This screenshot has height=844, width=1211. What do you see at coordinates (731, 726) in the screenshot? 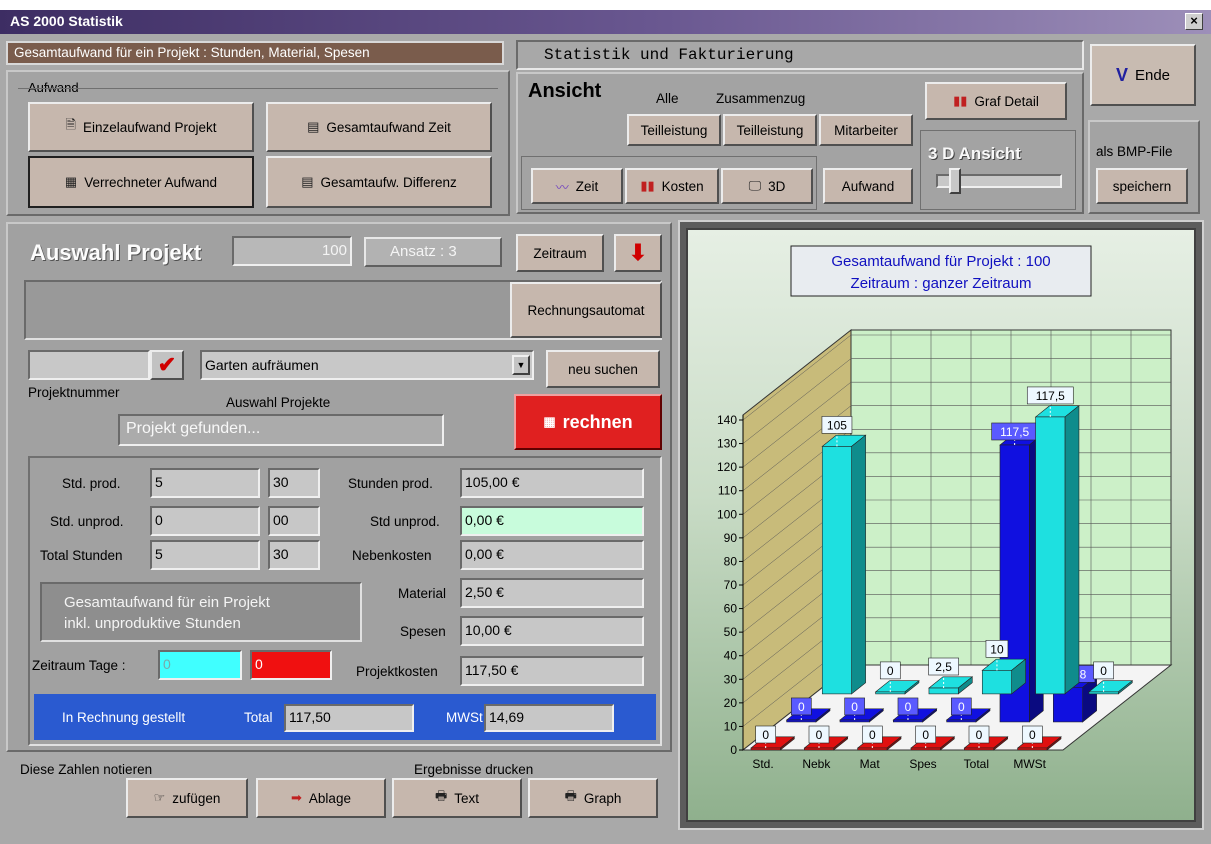
I see `y-tick-label: 10` at bounding box center [731, 726].